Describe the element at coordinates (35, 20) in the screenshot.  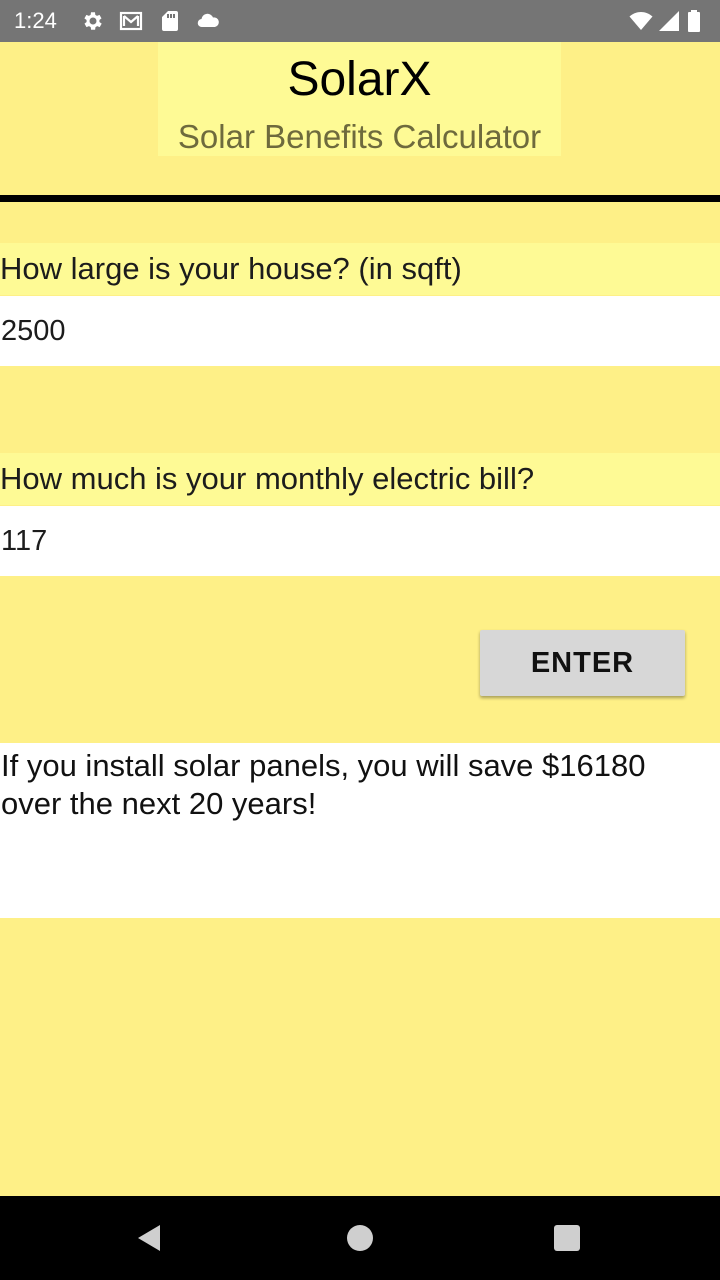
I see `status-time: 1:24` at that location.